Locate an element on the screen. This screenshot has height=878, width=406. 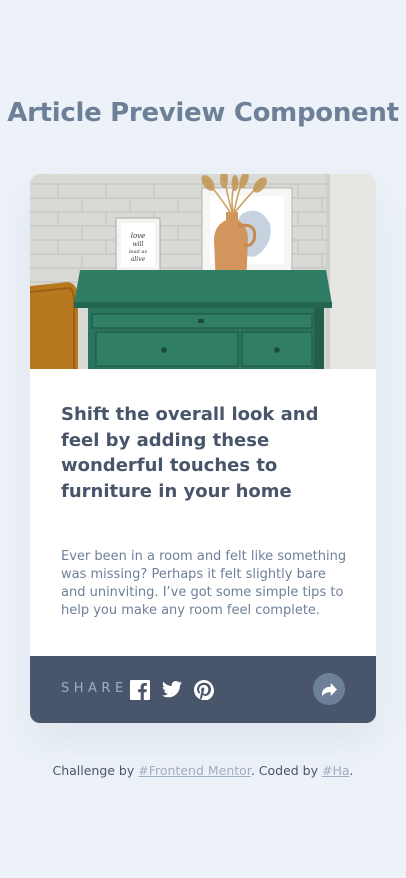
pinterest-icon is located at coordinates (204, 690).